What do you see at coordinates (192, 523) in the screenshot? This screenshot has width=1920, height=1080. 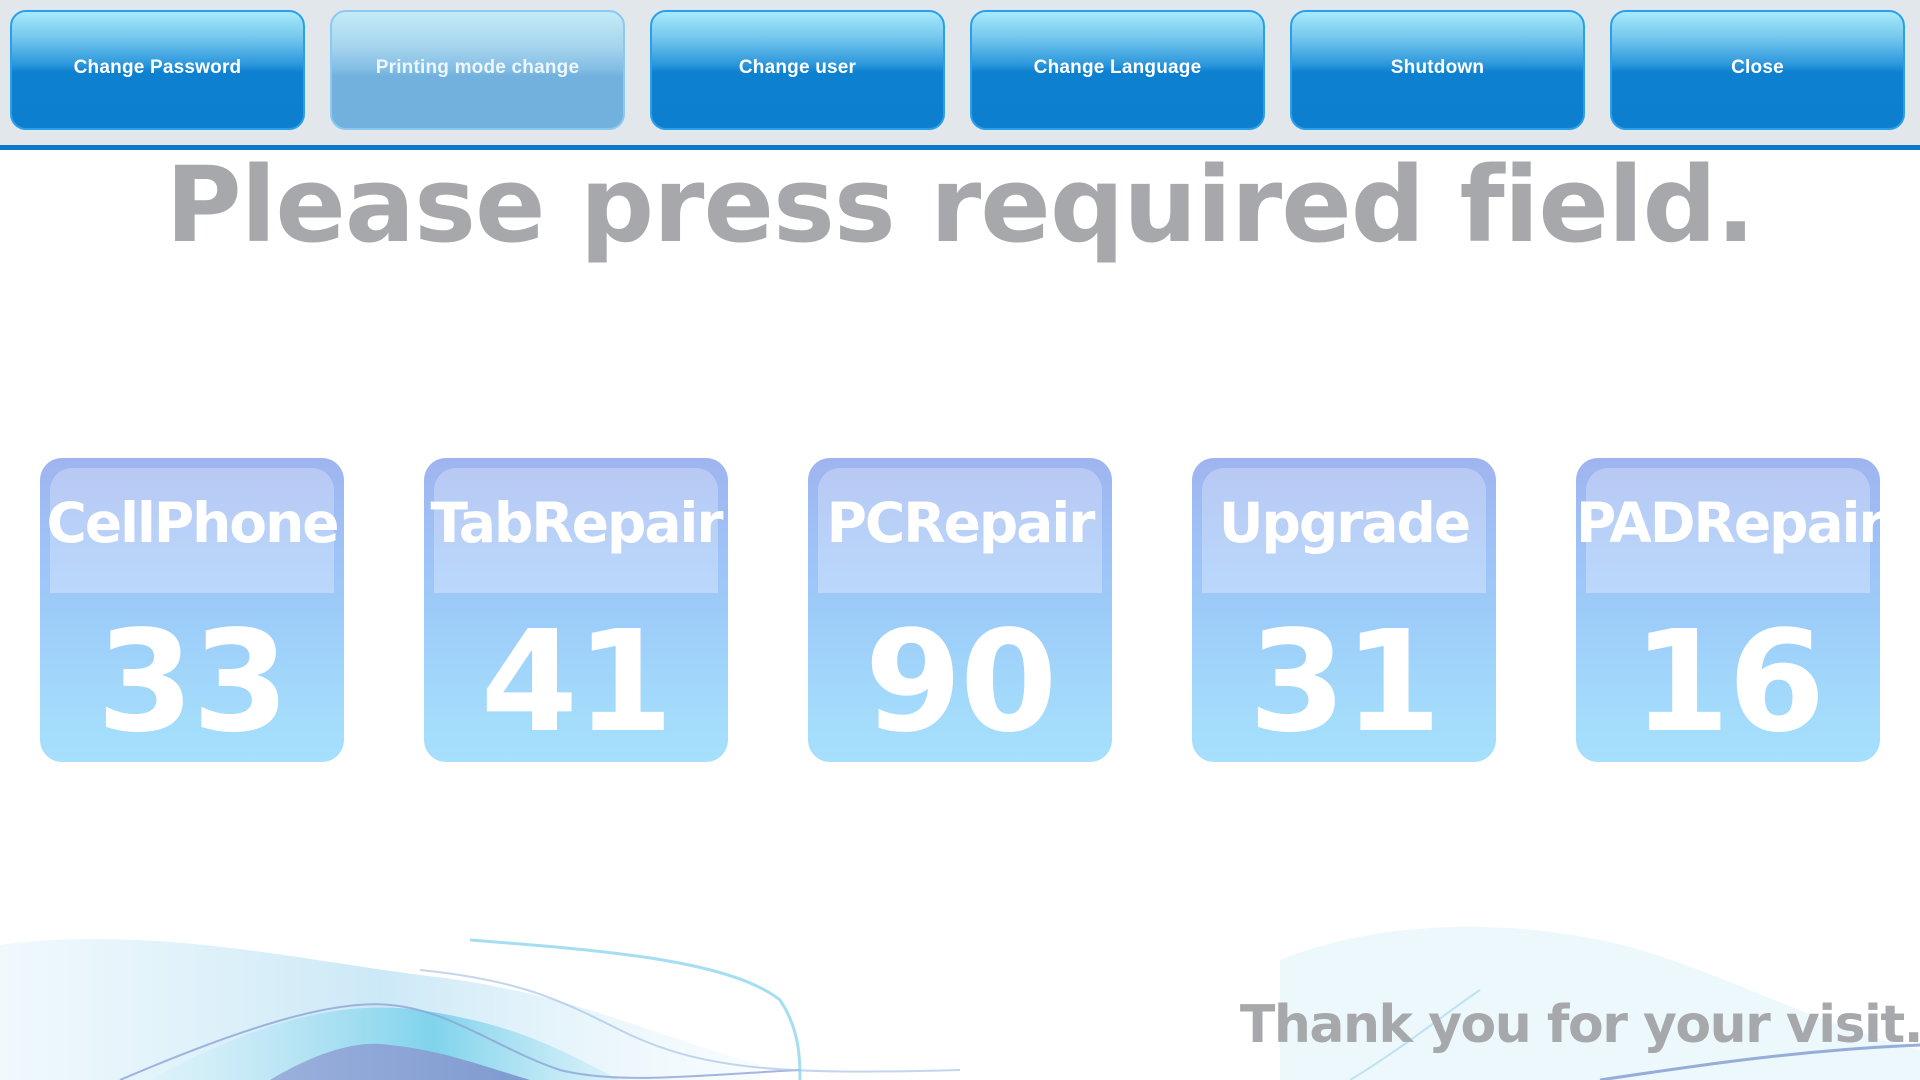 I see `card-label: CellPhone` at bounding box center [192, 523].